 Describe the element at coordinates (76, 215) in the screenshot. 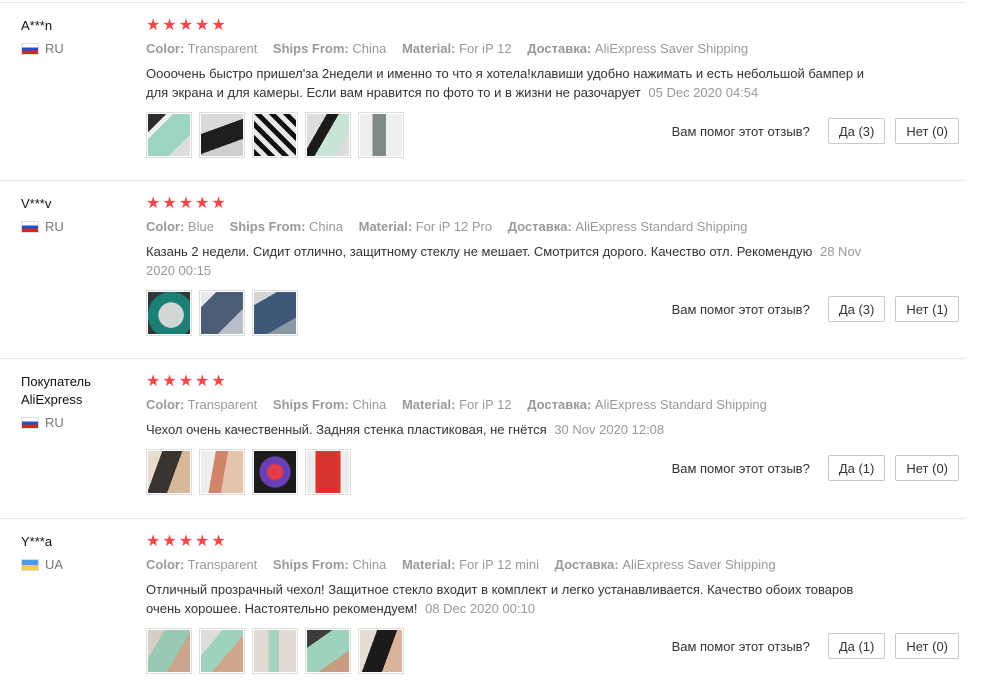

I see `reviewer-info: V***v RU` at that location.